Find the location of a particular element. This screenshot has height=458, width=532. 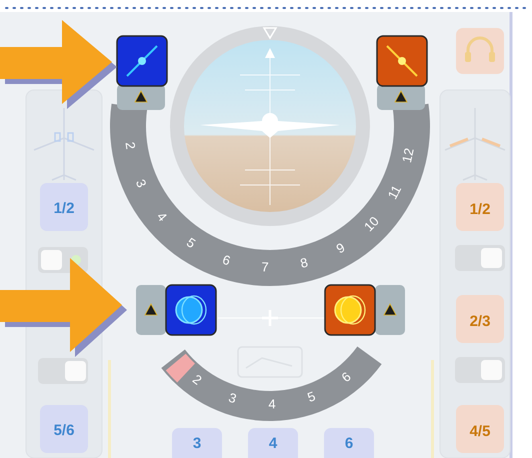

scale-number: 12 is located at coordinates (408, 155).